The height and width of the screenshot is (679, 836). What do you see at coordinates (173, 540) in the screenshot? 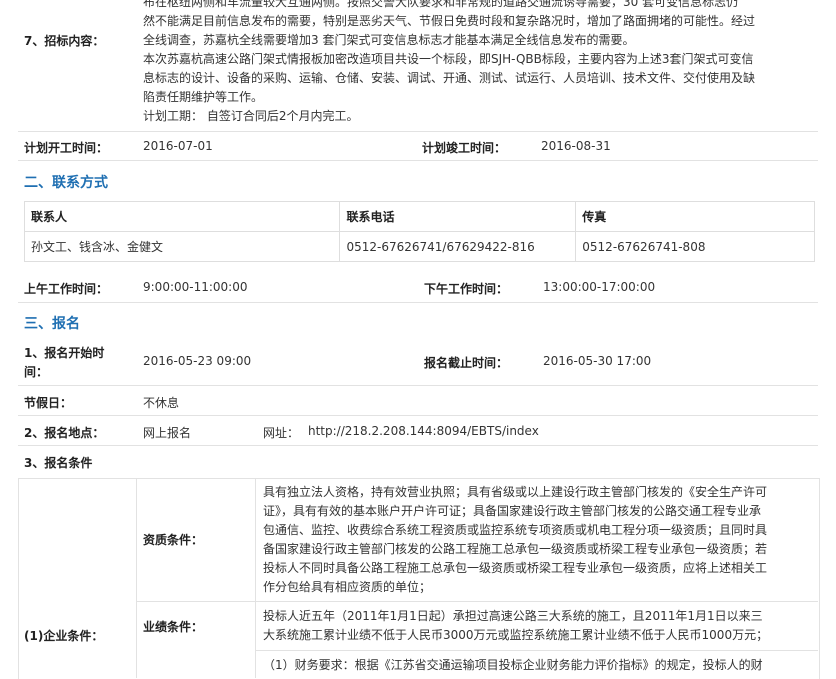
I see `qualification-label: 资质条件：` at bounding box center [173, 540].